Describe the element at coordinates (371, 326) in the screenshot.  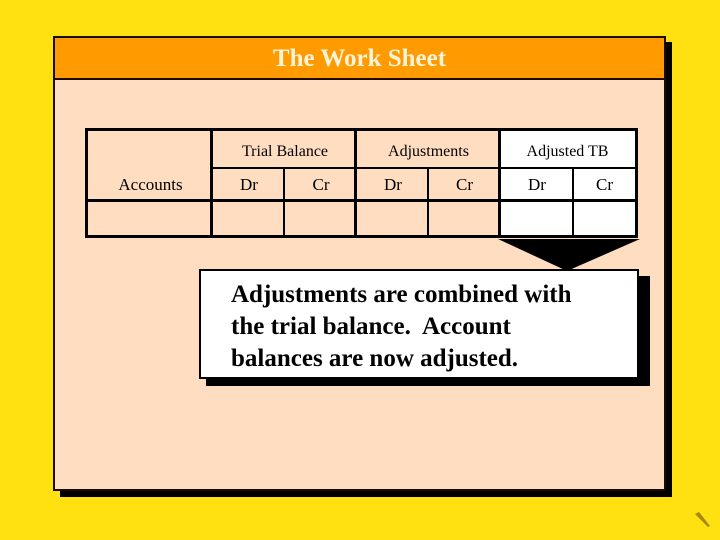
I see `callout-line: the trial balance. Account` at that location.